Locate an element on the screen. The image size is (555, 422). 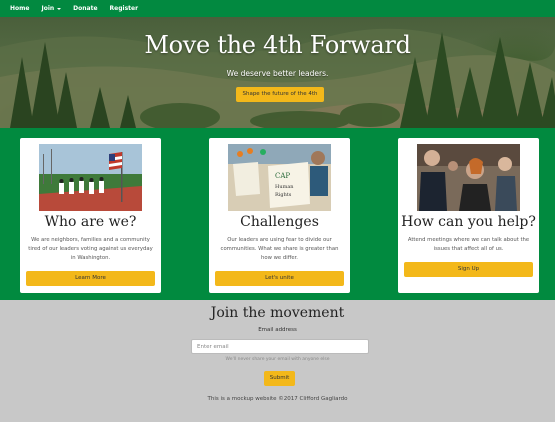
card-title: How can you help? is located at coordinates (468, 222).